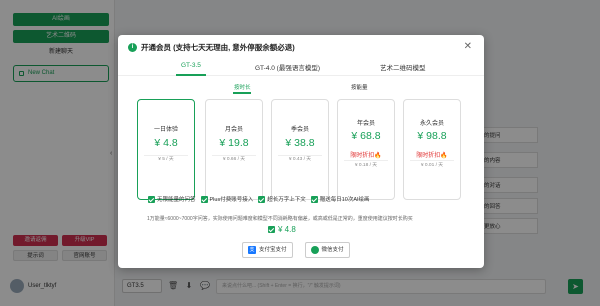 This screenshot has width=600, height=306. Describe the element at coordinates (432, 149) in the screenshot. I see `plan-card: 永久会员 ¥ 98.8 限时折扣🔥 ¥ 0.01 / 天` at that location.